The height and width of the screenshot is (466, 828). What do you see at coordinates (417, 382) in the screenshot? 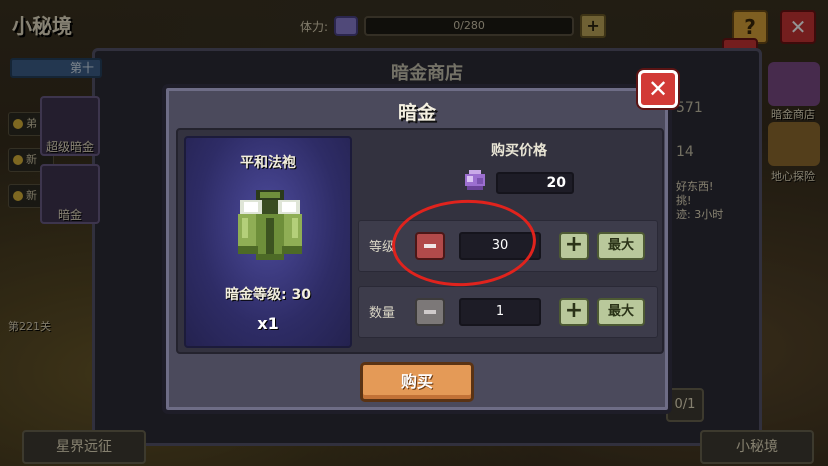
I see `buy-button: 购买` at bounding box center [417, 382].